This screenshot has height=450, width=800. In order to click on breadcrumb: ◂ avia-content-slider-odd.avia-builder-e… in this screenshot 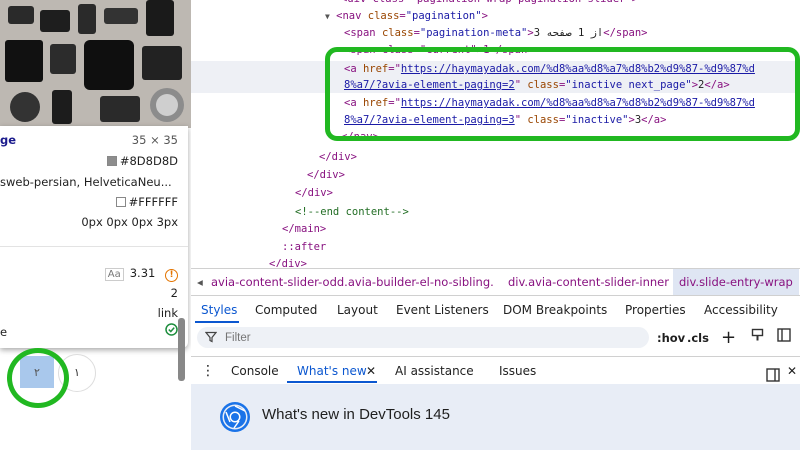, I will do `click(495, 282)`.